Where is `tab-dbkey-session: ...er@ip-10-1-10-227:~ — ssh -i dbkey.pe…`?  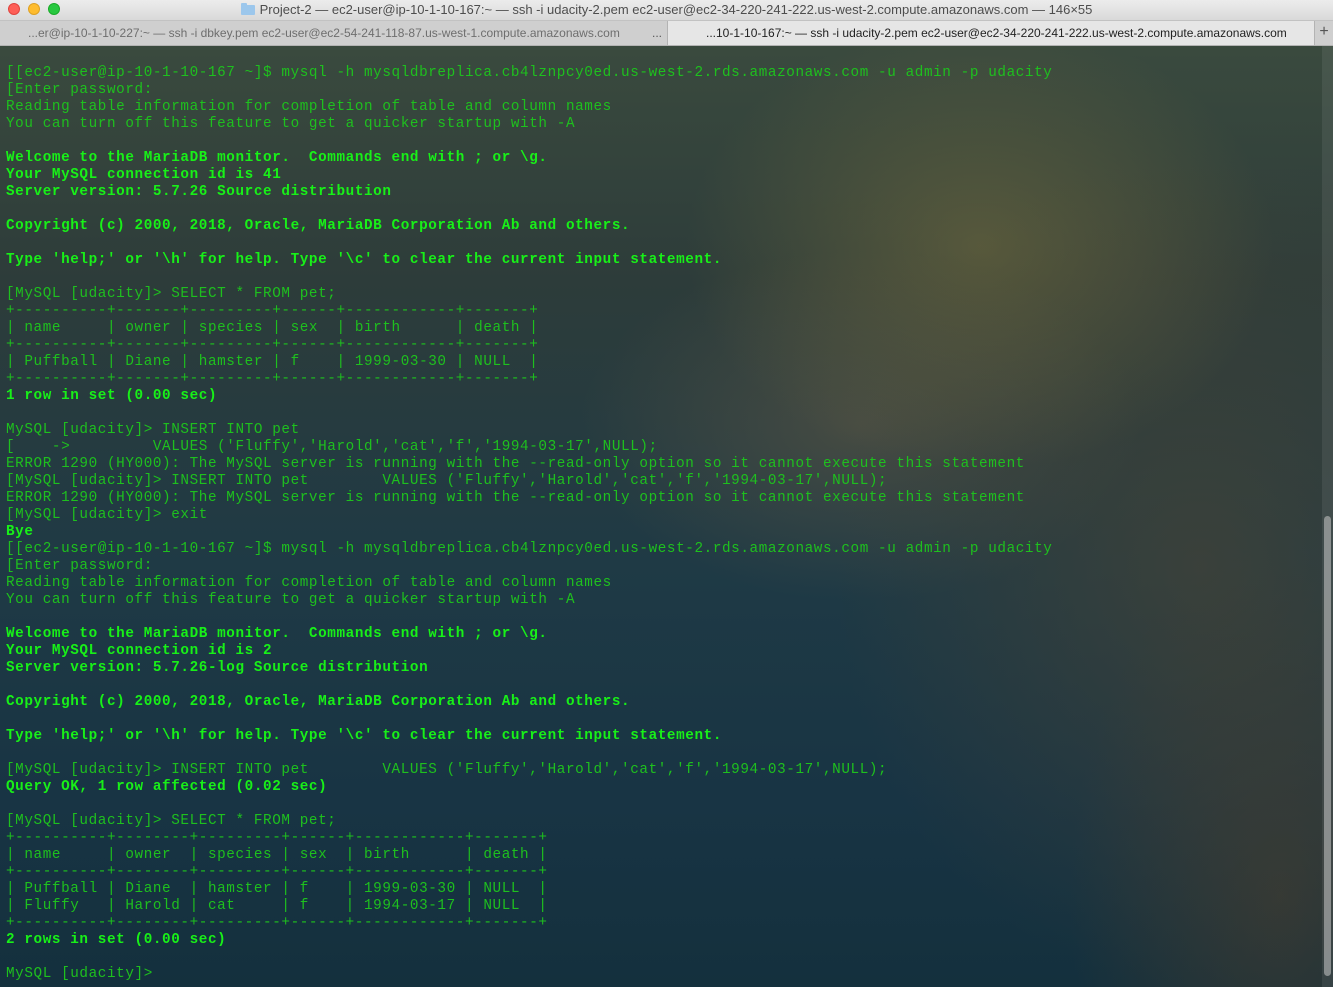 tab-dbkey-session: ...er@ip-10-1-10-227:~ — ssh -i dbkey.pe… is located at coordinates (334, 33).